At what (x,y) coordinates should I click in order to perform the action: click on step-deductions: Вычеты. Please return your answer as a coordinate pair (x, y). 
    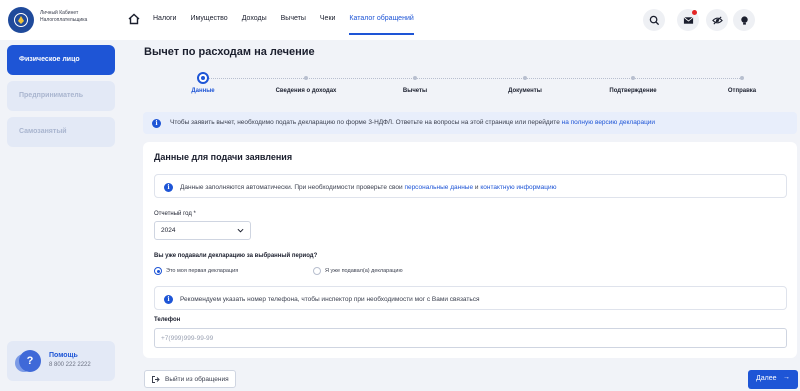
    Looking at the image, I should click on (415, 81).